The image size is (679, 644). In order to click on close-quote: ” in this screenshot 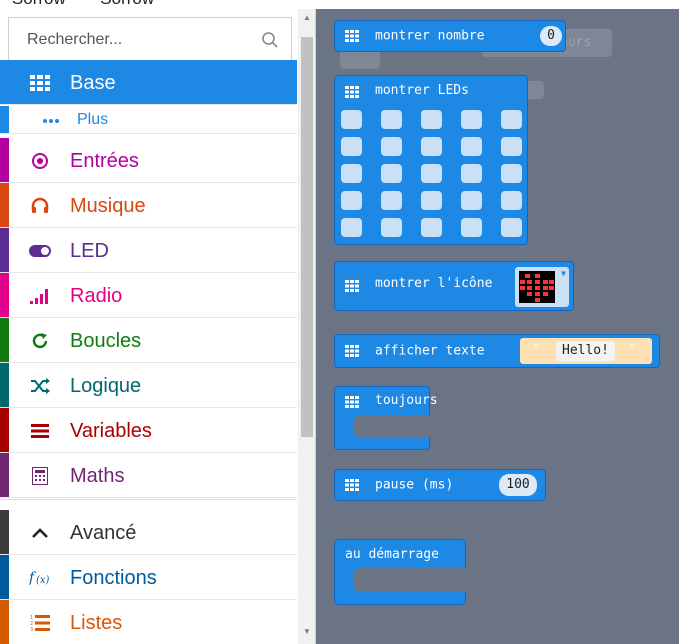, I will do `click(632, 350)`.